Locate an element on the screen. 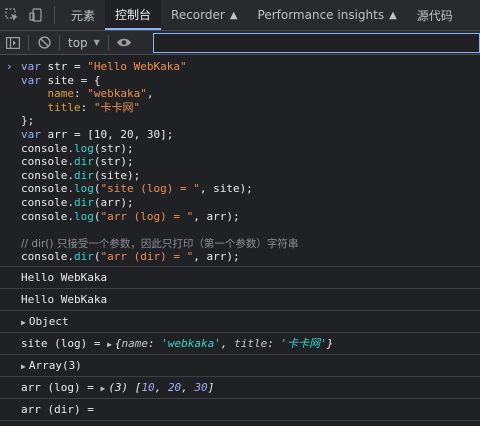  tab-label: Performance insights is located at coordinates (321, 15).